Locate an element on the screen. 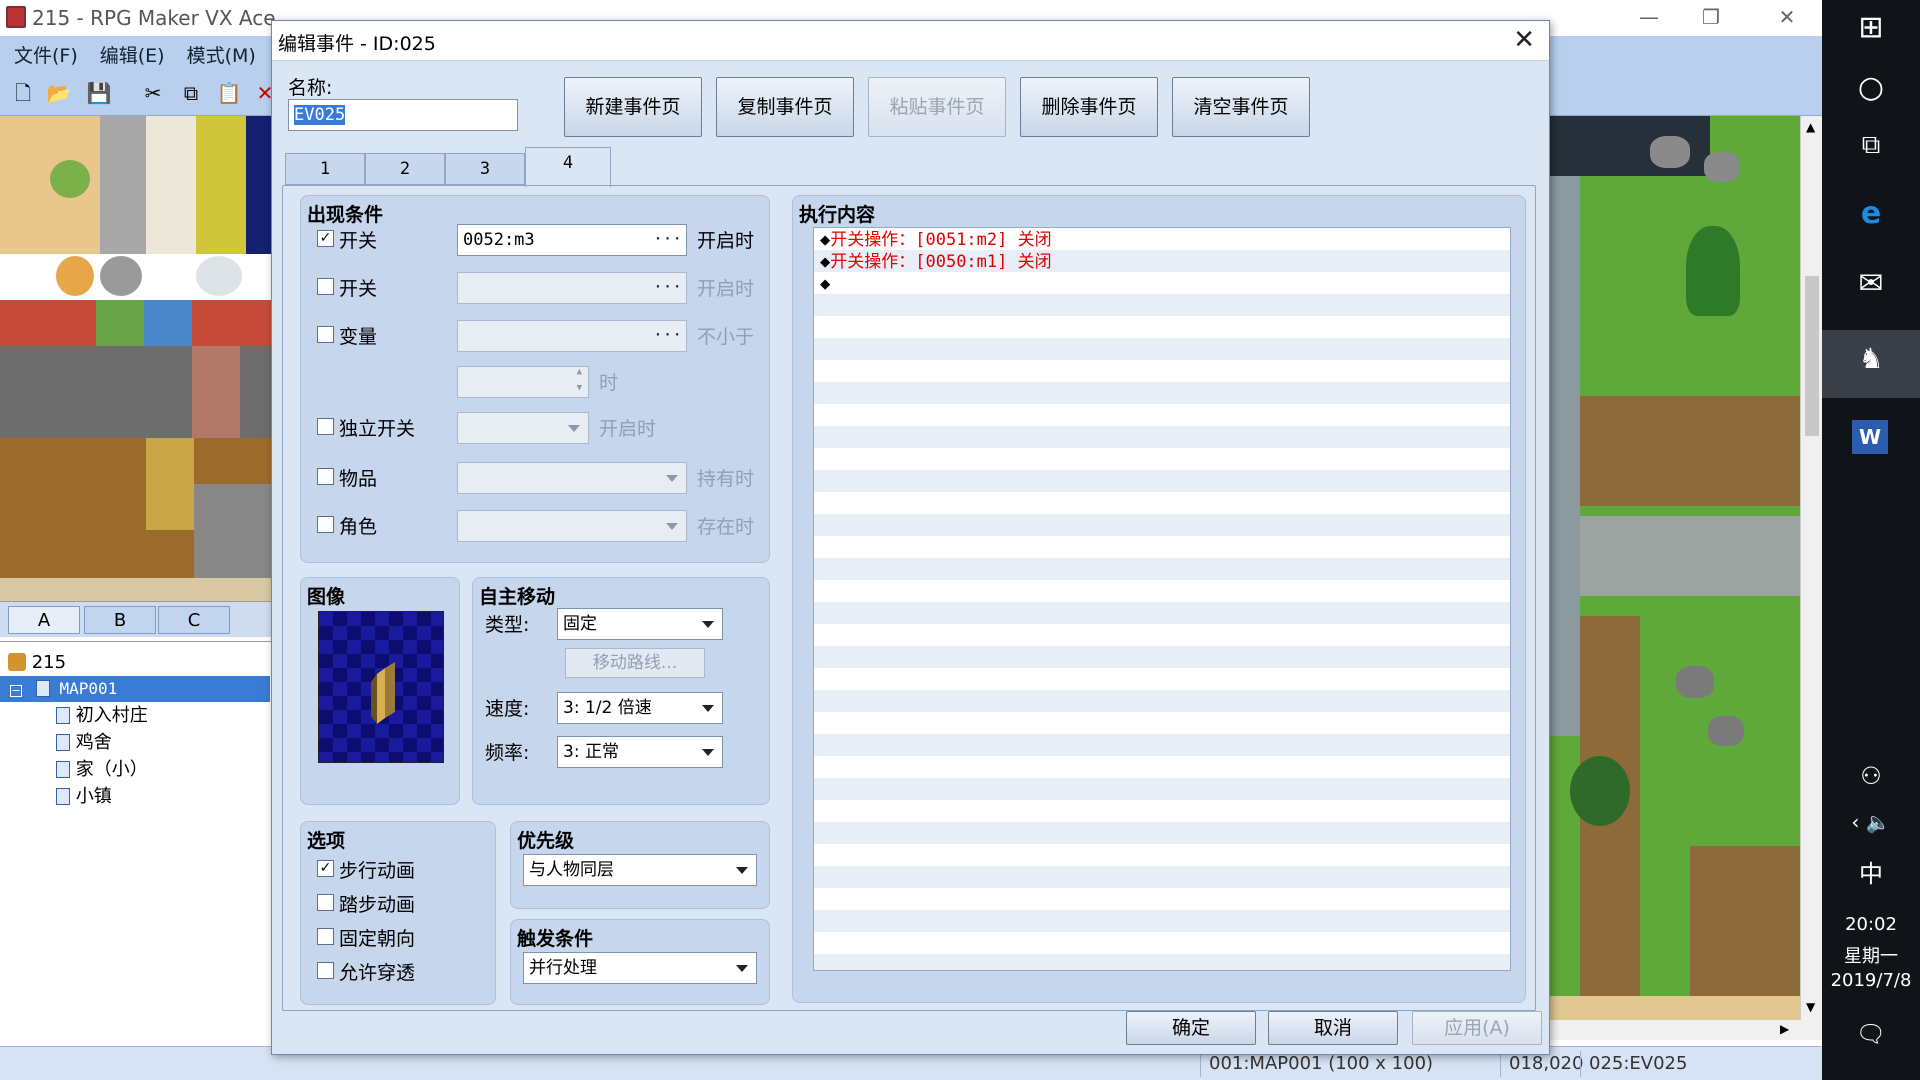 The image size is (1920, 1080). new-file-icon: 🗋 is located at coordinates (23, 93).